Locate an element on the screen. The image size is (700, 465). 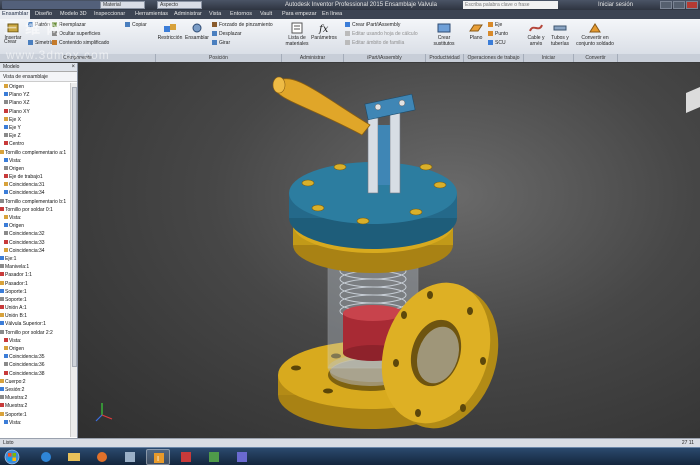
browser-tree-item: Sesión:2 is located at coordinates (35, 390).